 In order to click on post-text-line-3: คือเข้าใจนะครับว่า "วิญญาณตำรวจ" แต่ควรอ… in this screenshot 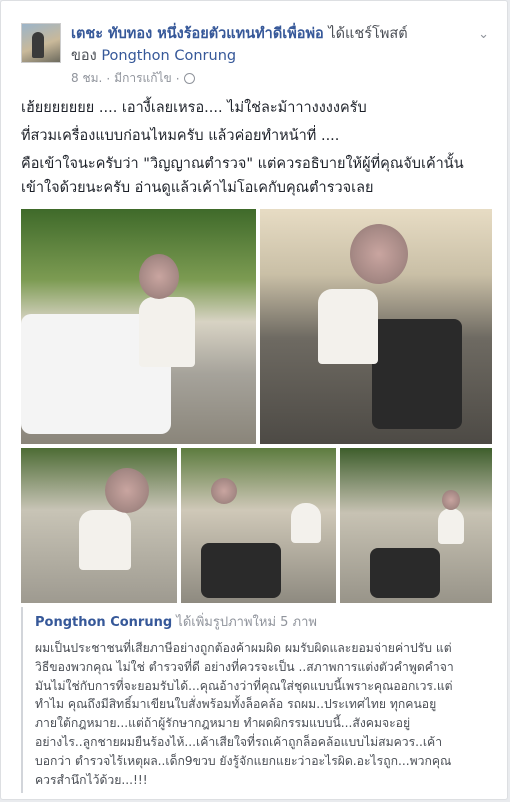, I will do `click(242, 164)`.